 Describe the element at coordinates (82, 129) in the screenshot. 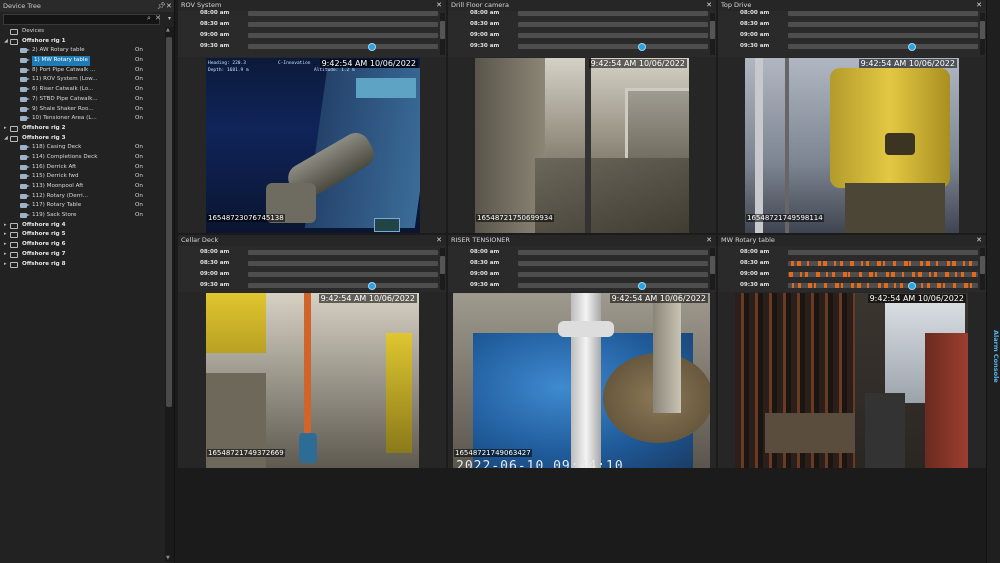

I see `tree-item-rig: ▸ Offshore rig 2` at that location.